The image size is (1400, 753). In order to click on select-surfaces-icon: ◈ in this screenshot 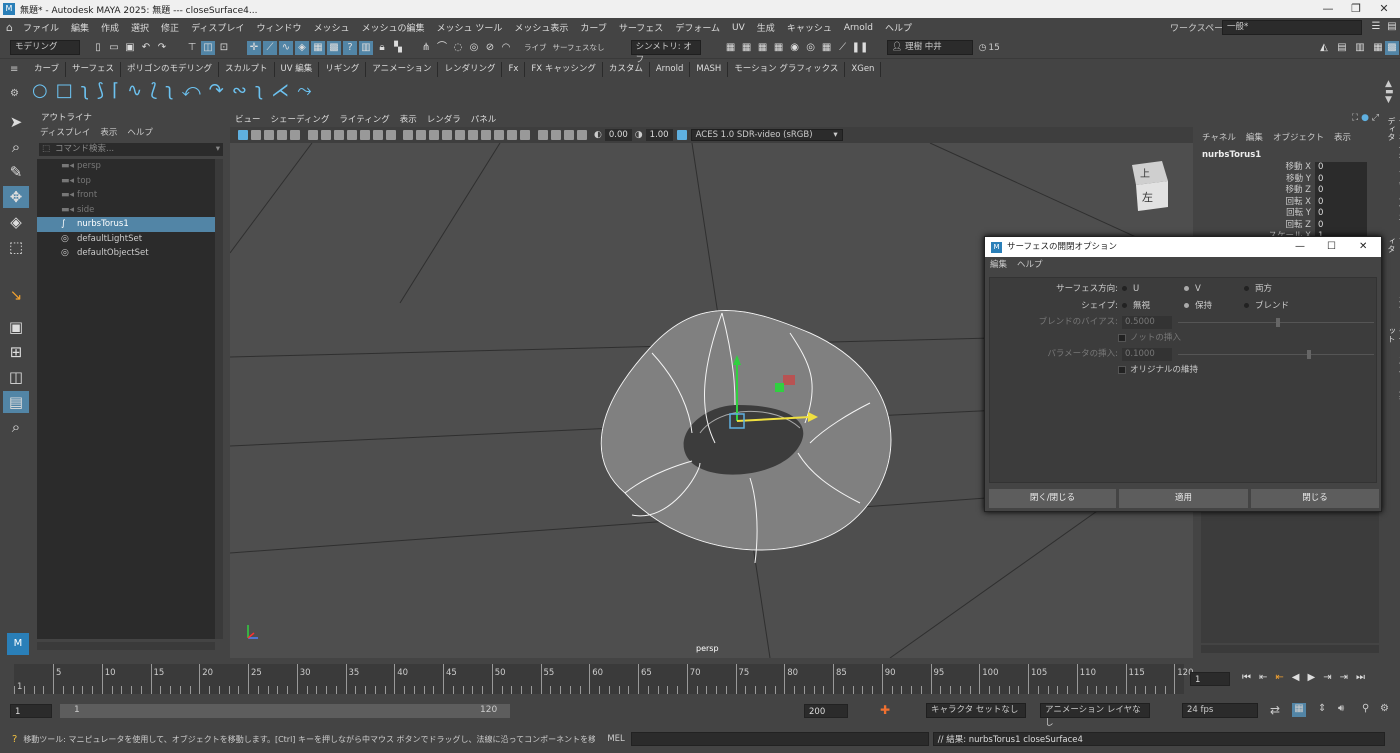, I will do `click(302, 47)`.